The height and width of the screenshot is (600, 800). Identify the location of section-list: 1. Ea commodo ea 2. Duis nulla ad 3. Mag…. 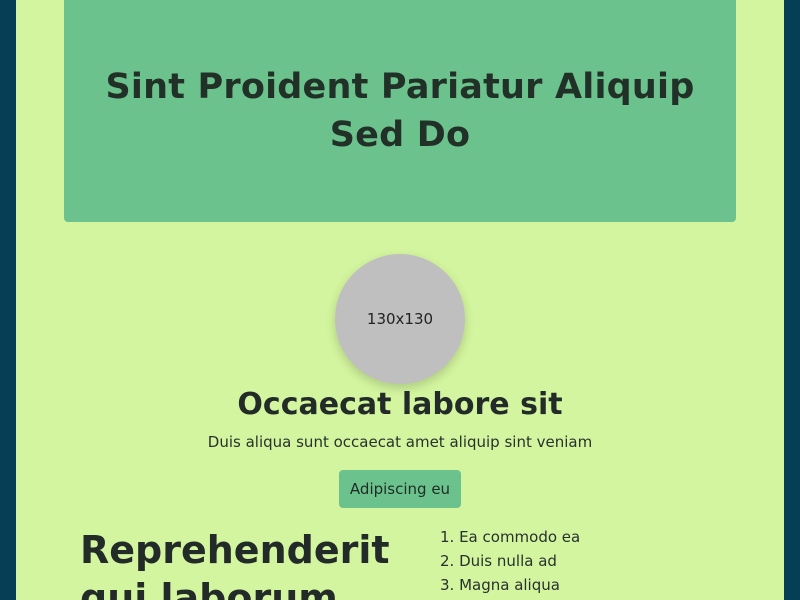
(510, 561).